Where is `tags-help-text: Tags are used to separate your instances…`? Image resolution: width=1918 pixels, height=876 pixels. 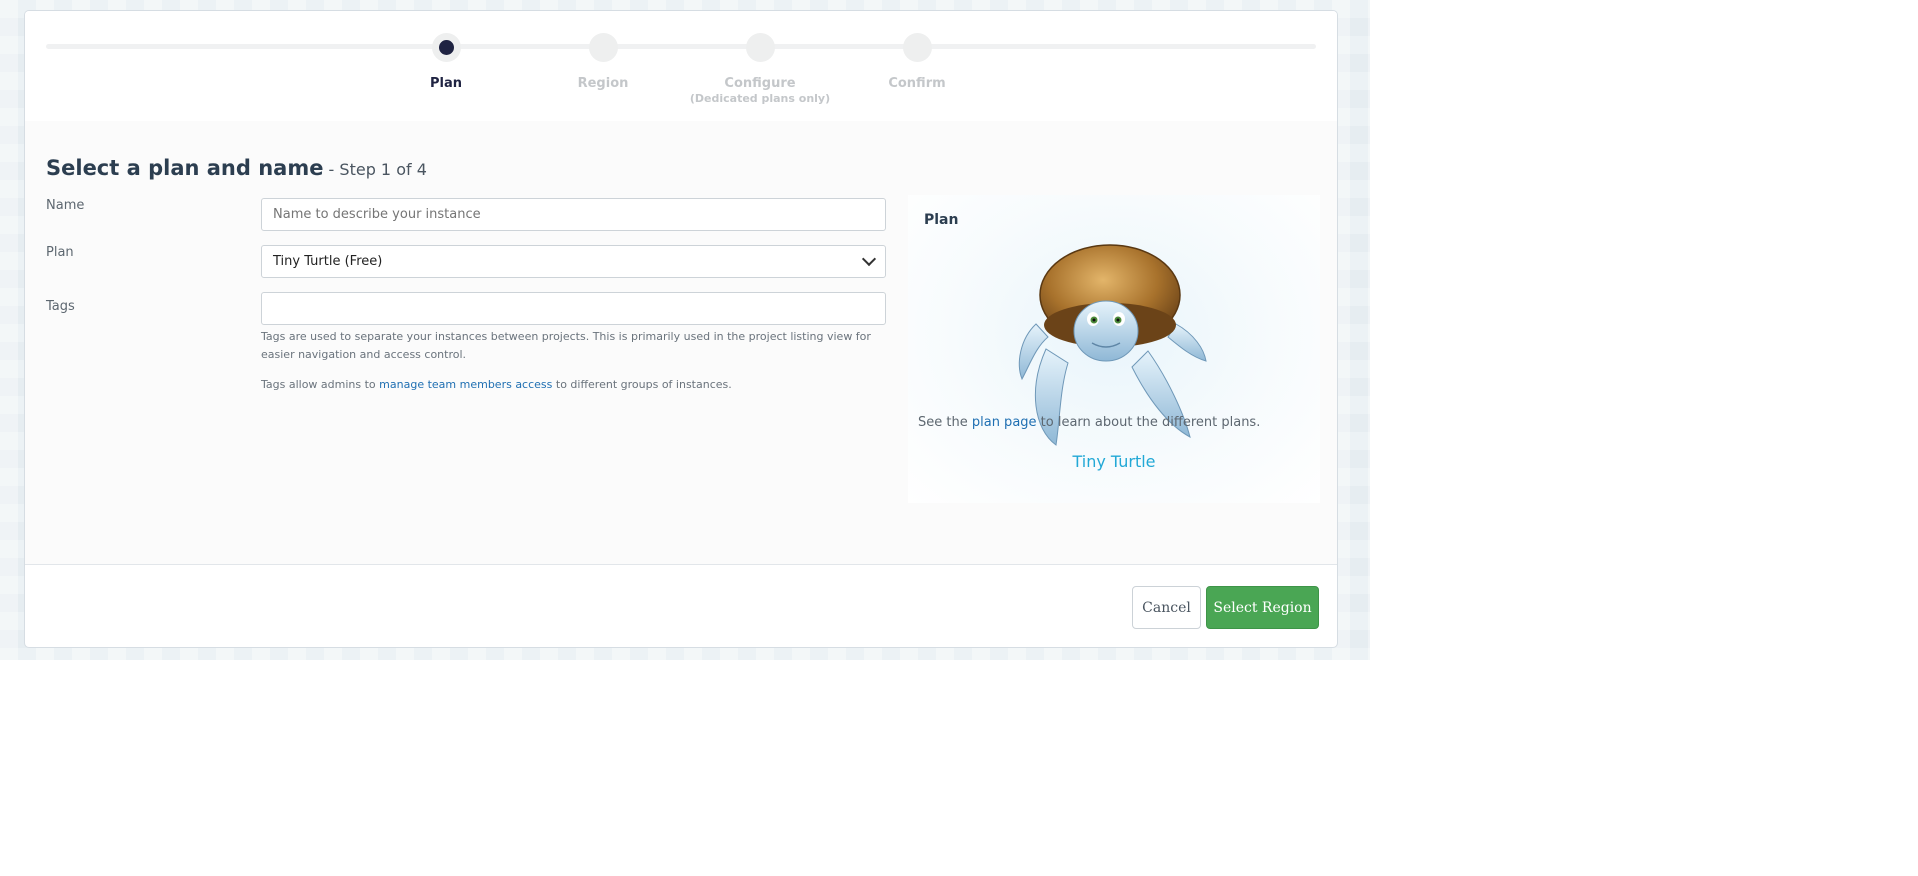 tags-help-text: Tags are used to separate your instances… is located at coordinates (566, 345).